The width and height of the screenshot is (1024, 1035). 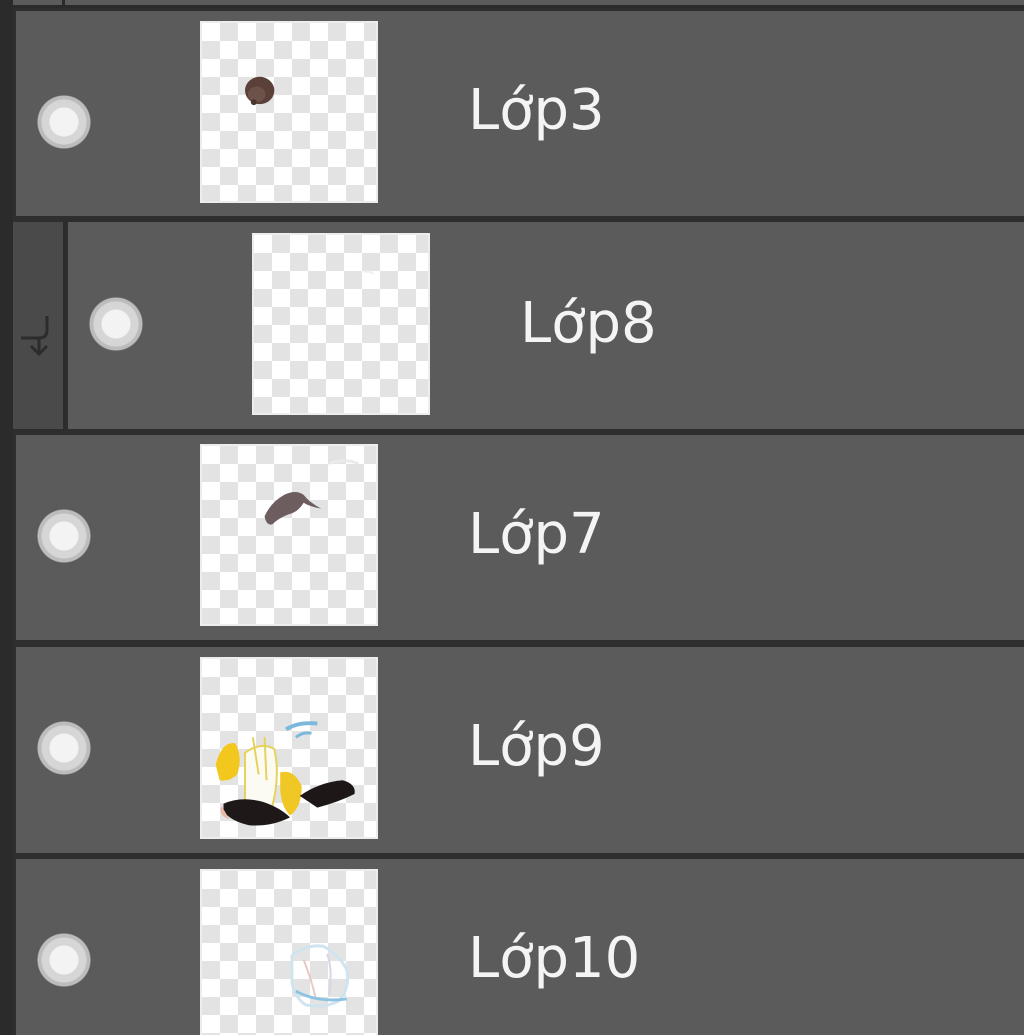 I want to click on divider, so click(x=63, y=4).